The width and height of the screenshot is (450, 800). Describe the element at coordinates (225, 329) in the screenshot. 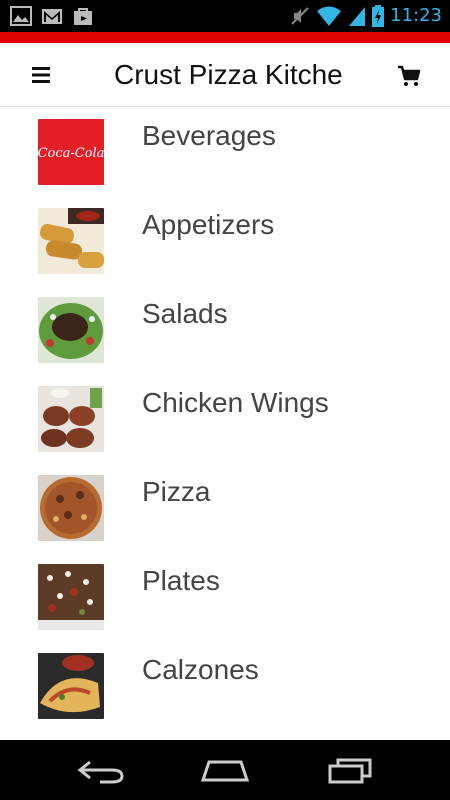

I see `category-item-salads: Salads` at that location.